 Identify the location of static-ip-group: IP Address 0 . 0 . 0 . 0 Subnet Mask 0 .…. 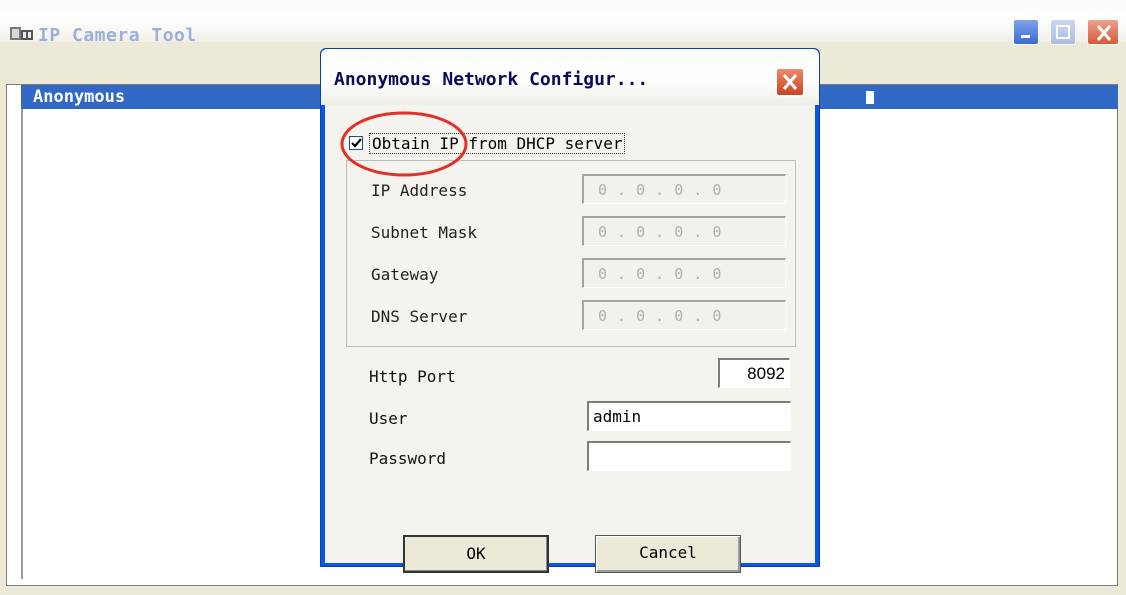
(571, 253).